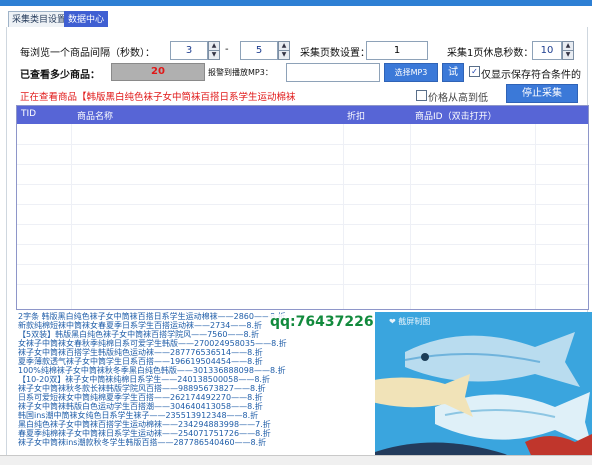  What do you see at coordinates (474, 71) in the screenshot?
I see `only-match-checkbox: ✓` at bounding box center [474, 71].